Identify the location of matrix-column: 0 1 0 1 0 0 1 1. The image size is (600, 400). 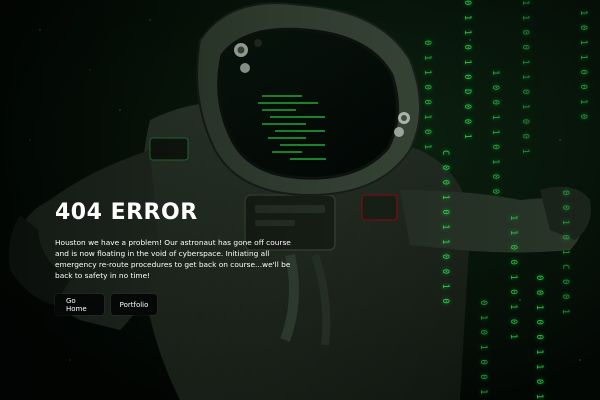
(483, 350).